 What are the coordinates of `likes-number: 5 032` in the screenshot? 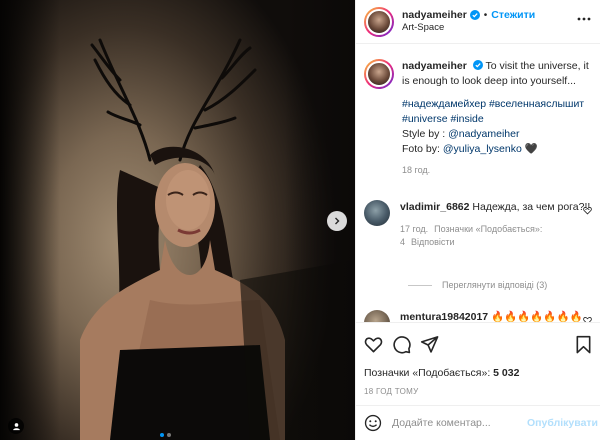 It's located at (506, 373).